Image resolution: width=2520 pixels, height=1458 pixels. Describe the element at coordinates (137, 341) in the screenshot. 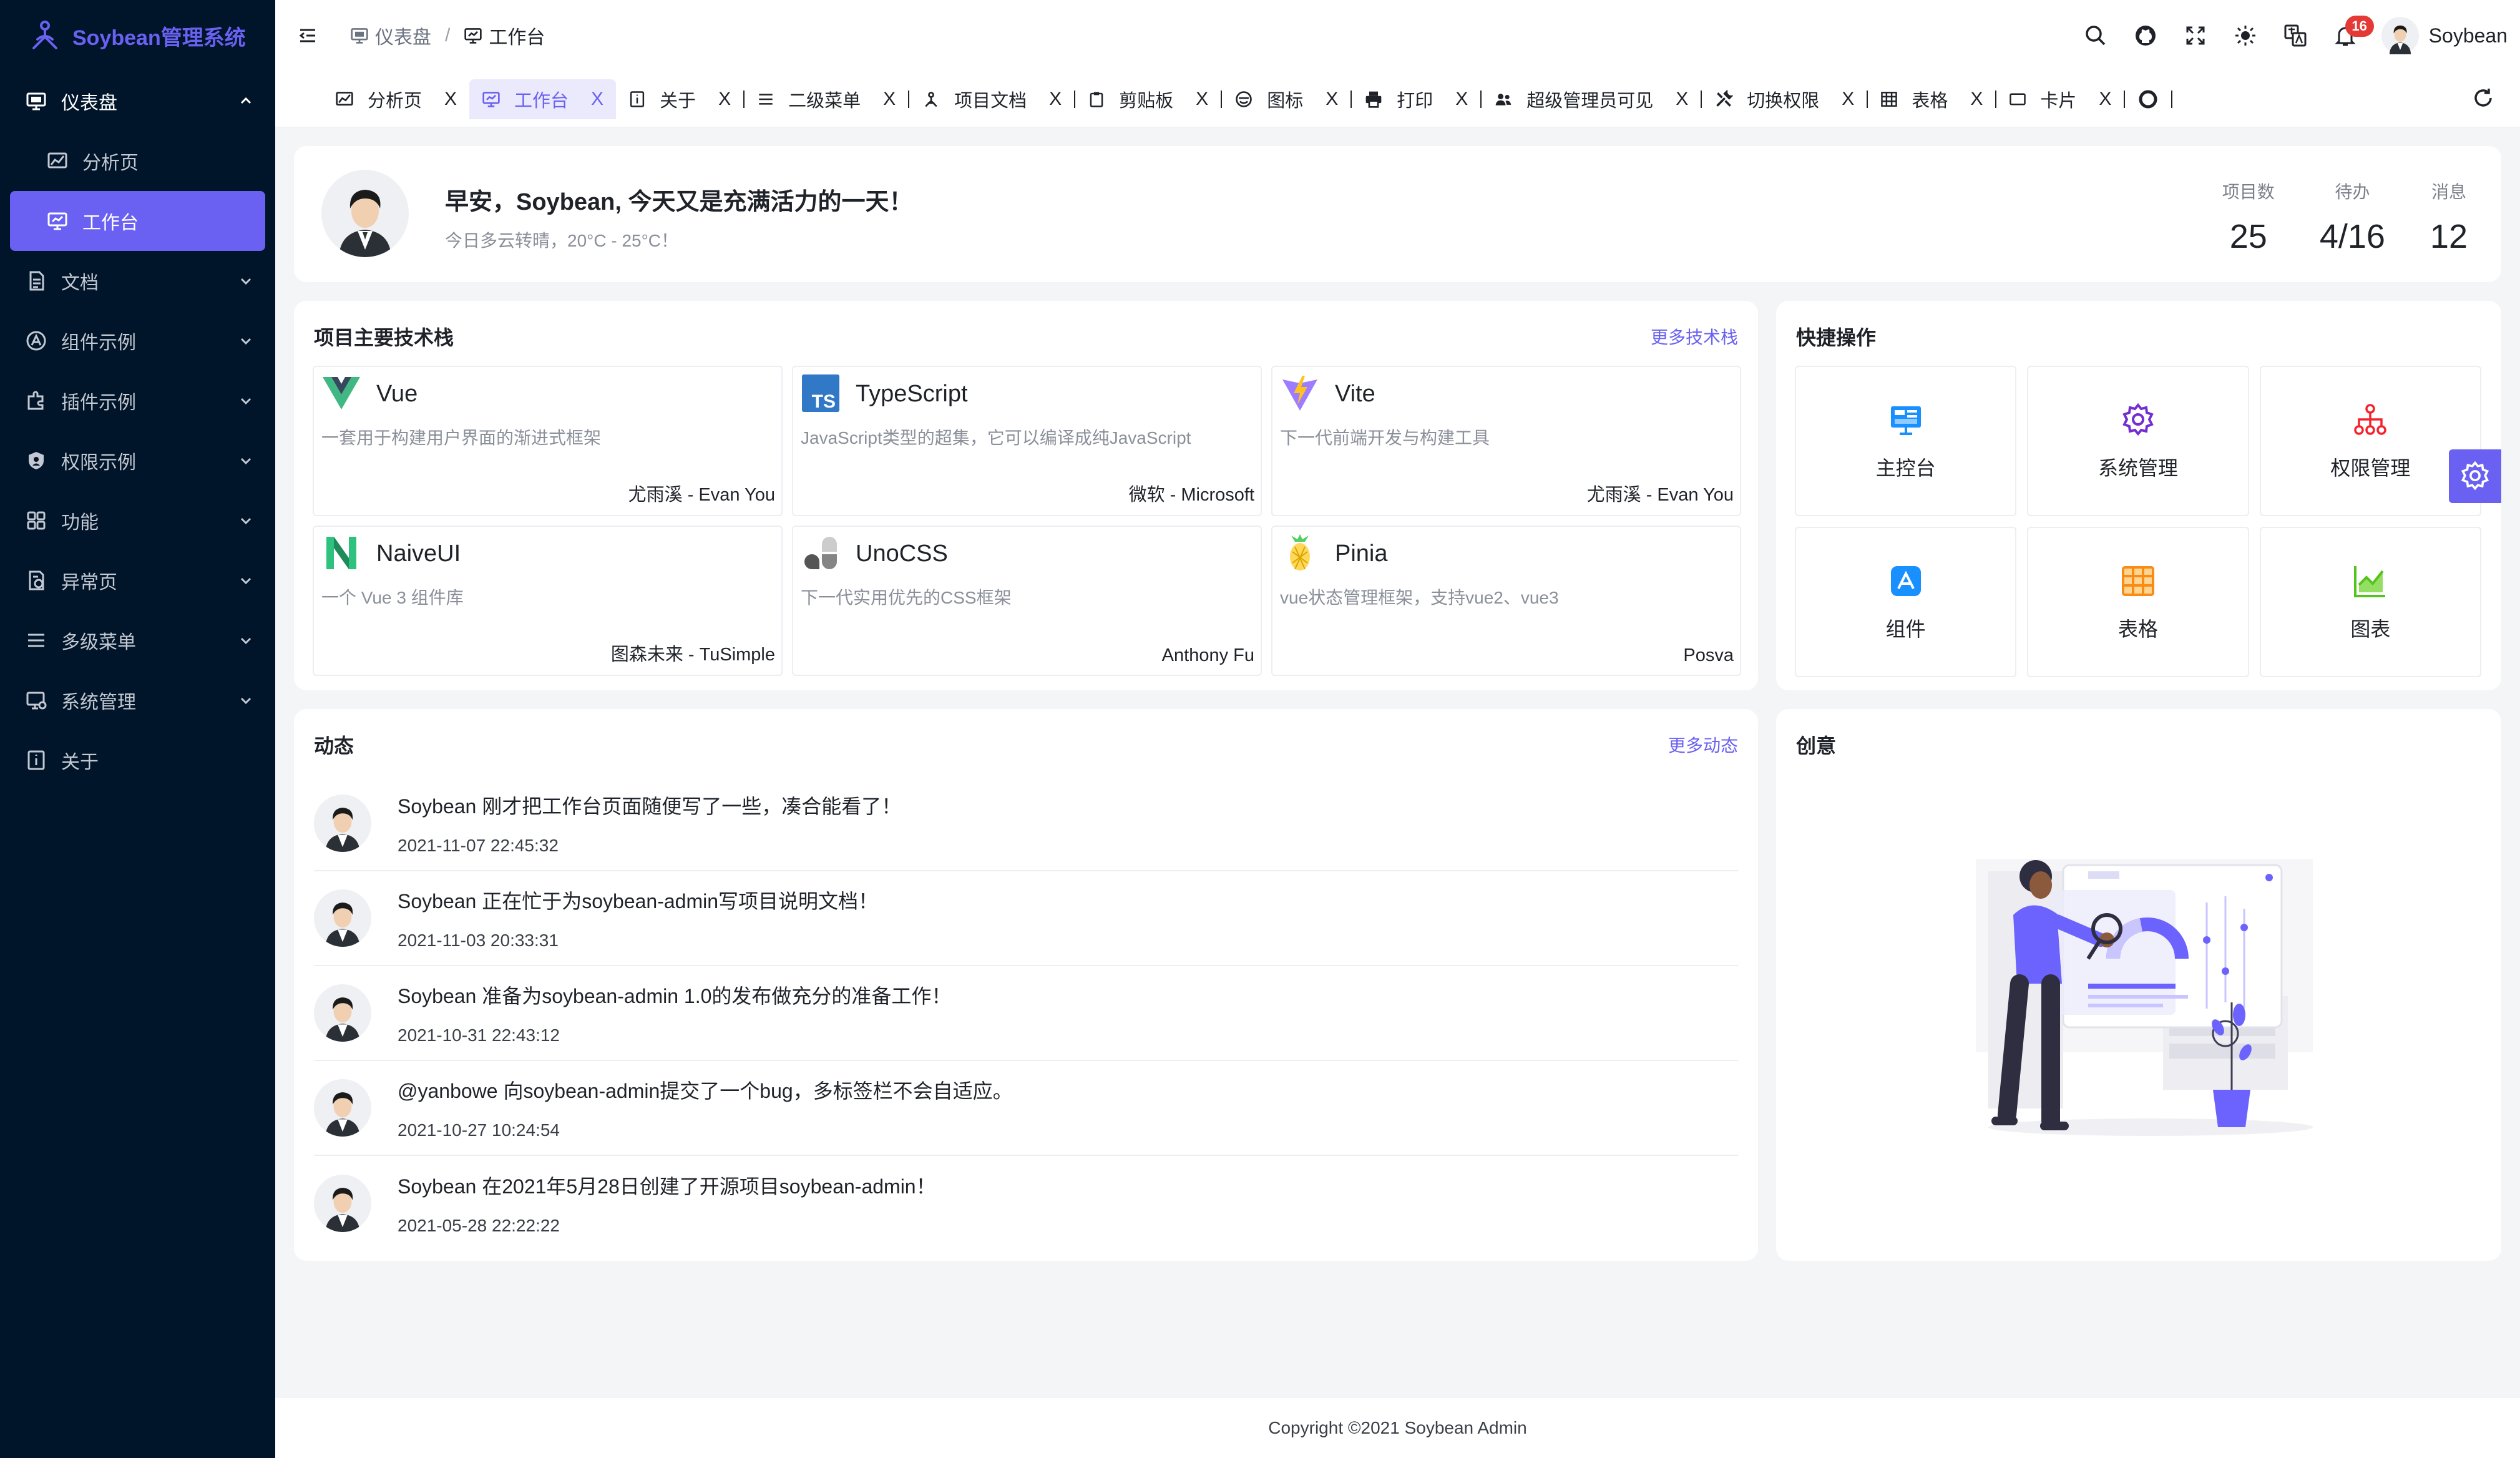

I see `sidebar-item-components: 组件示例` at that location.